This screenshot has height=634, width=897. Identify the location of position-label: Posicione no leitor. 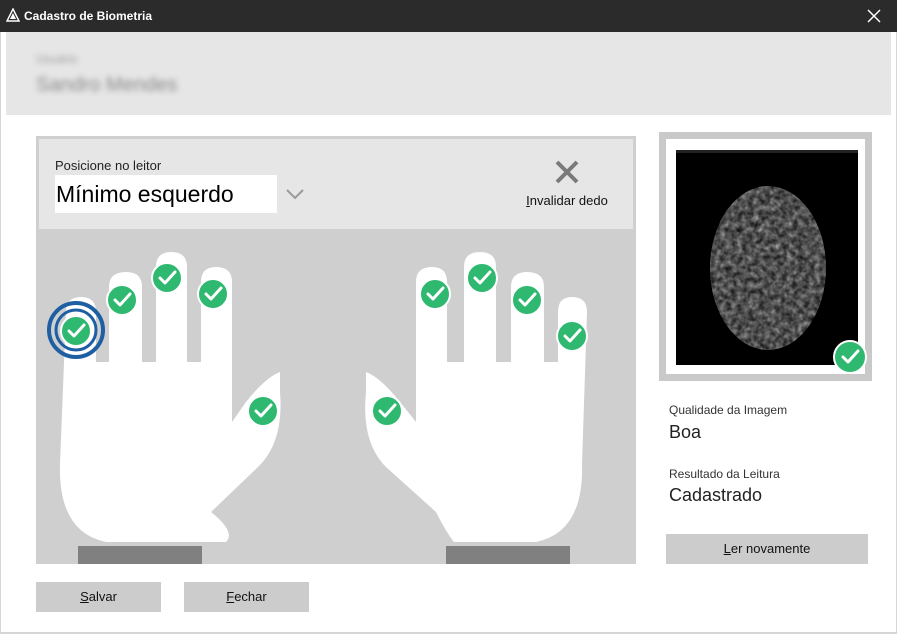
(108, 165).